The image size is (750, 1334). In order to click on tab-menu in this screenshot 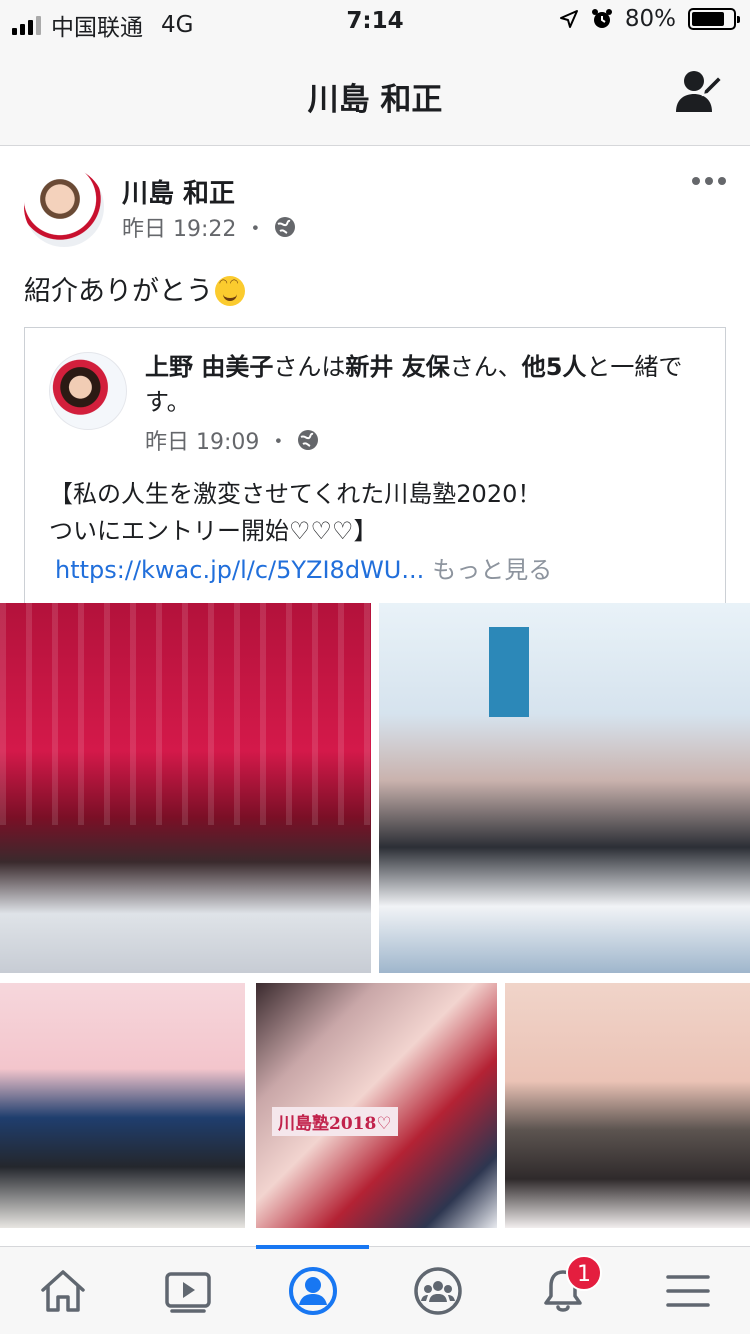, I will do `click(687, 1290)`.